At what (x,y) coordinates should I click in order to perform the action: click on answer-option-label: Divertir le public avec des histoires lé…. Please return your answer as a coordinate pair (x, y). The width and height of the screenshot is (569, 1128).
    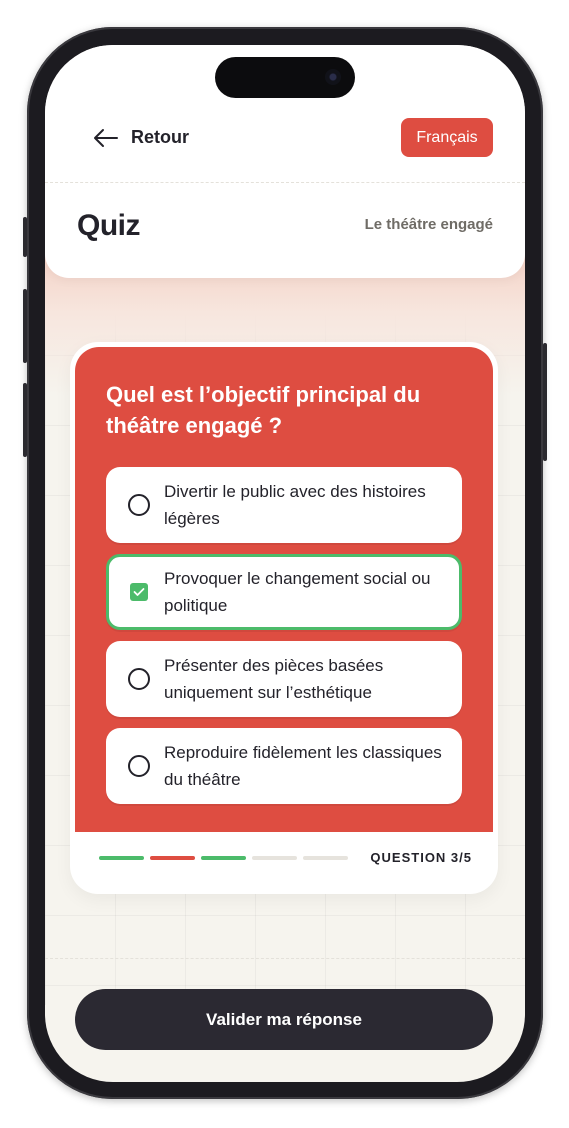
    Looking at the image, I should click on (295, 505).